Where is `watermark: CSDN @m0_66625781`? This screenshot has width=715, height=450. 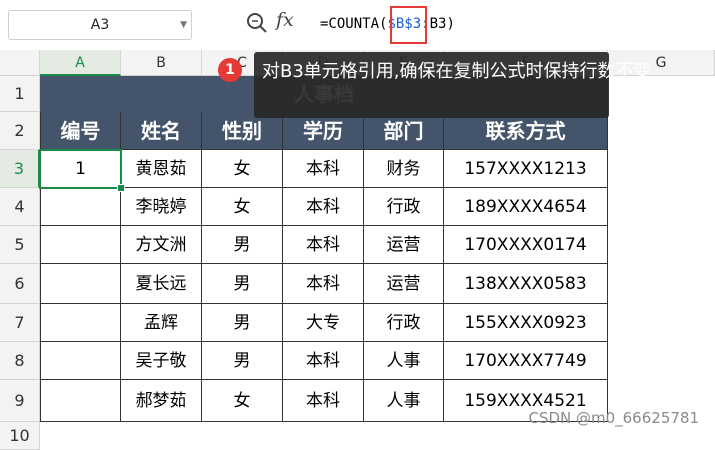 watermark: CSDN @m0_66625781 is located at coordinates (613, 418).